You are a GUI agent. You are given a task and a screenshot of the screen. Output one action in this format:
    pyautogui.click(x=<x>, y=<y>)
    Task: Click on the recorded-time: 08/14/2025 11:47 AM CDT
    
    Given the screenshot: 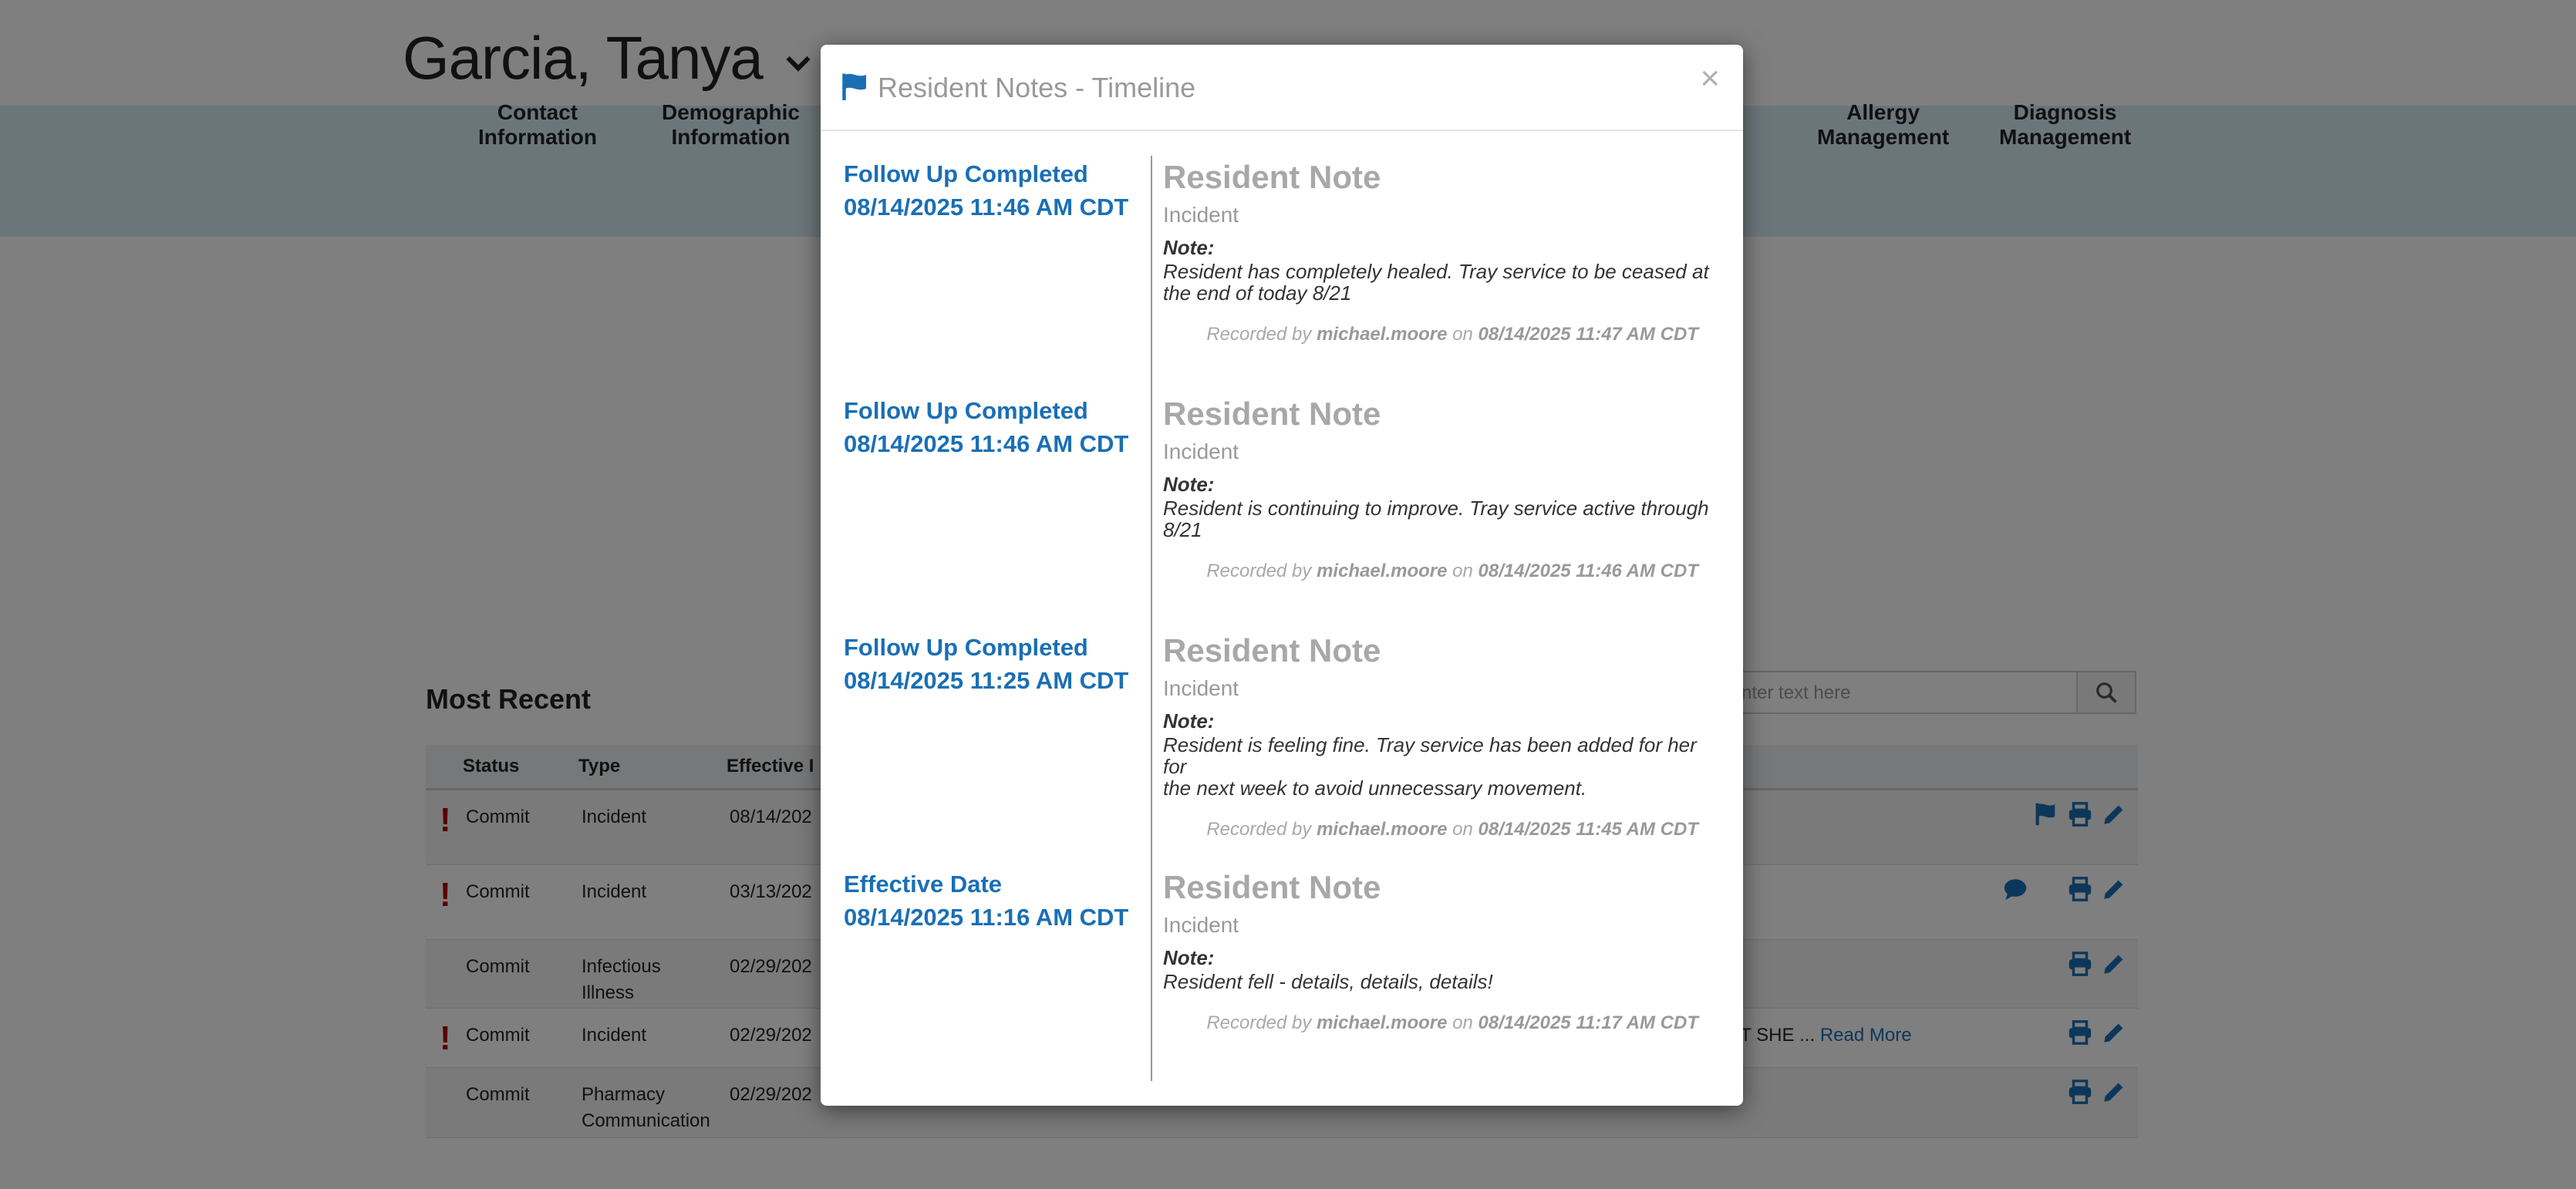 What is the action you would take?
    pyautogui.click(x=1588, y=334)
    